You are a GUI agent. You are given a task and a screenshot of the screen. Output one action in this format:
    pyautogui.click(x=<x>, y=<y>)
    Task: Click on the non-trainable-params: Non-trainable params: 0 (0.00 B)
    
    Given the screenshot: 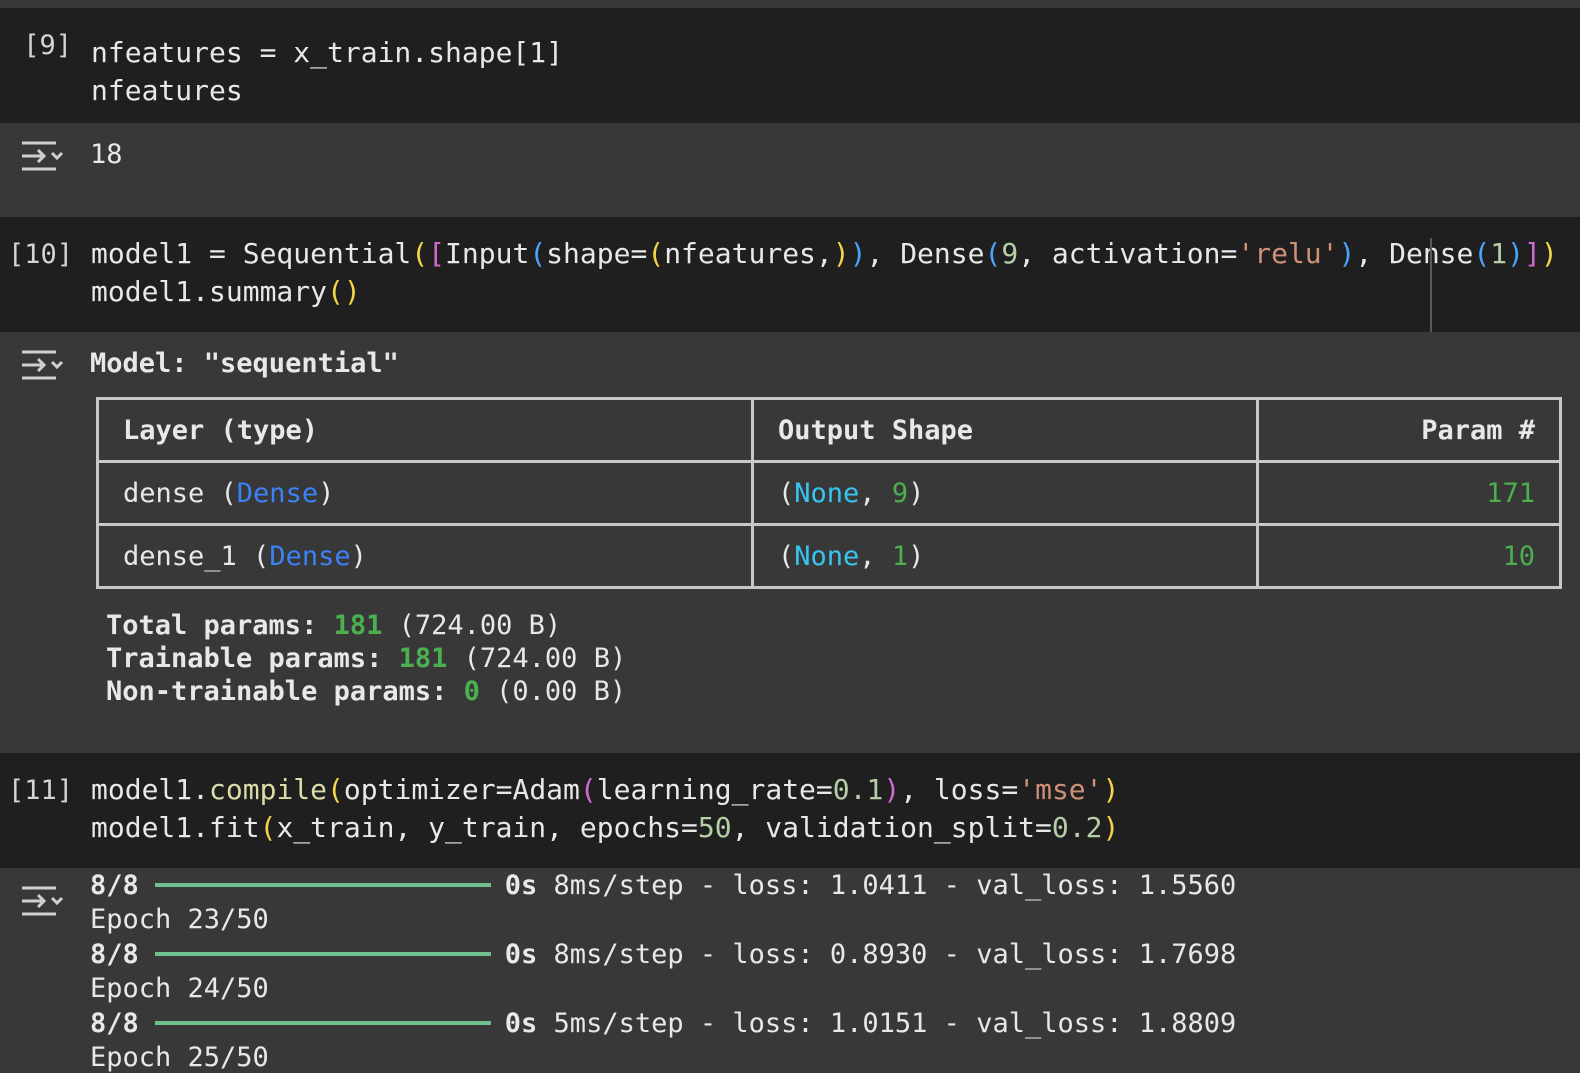 What is the action you would take?
    pyautogui.click(x=366, y=691)
    